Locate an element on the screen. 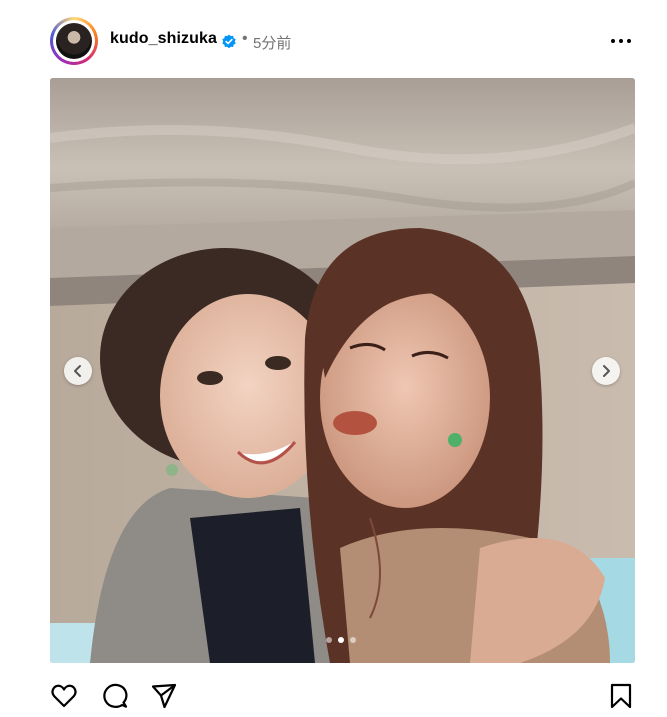  avatar-image is located at coordinates (74, 41).